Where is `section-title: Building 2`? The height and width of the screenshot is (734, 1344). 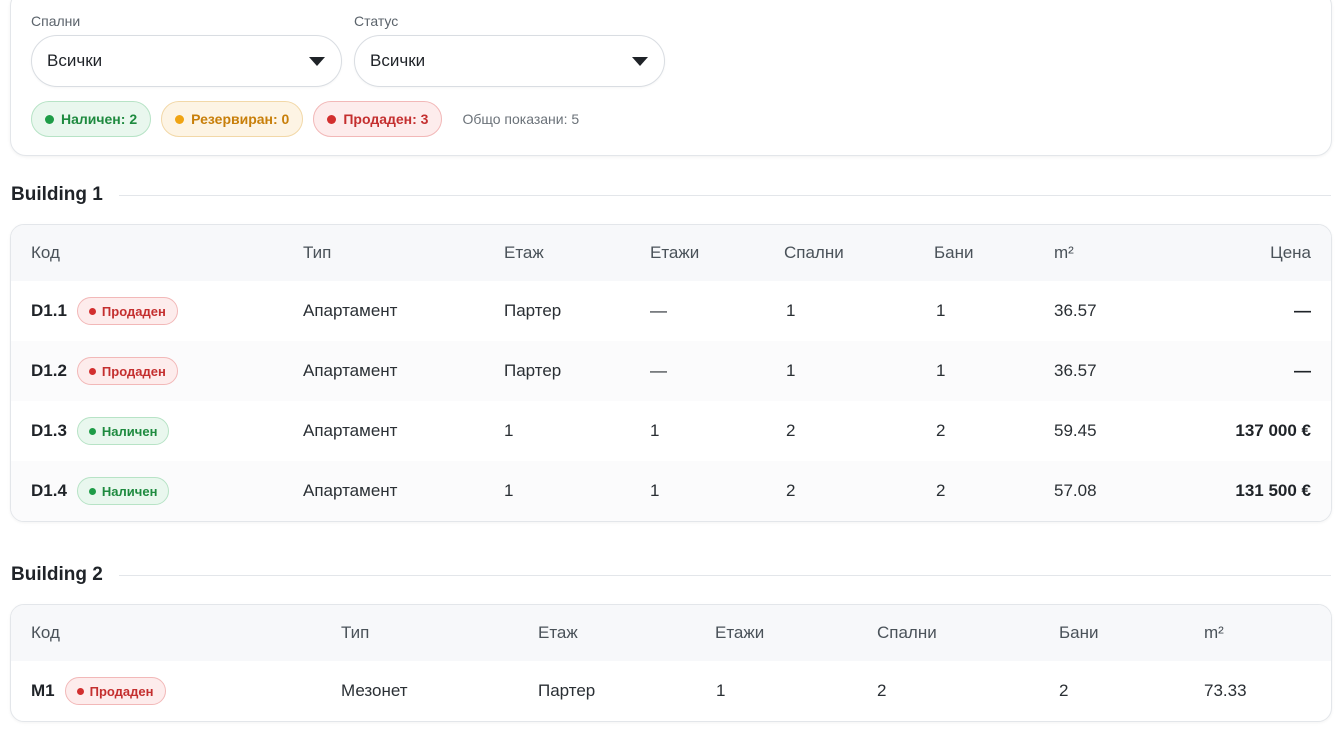 section-title: Building 2 is located at coordinates (57, 574).